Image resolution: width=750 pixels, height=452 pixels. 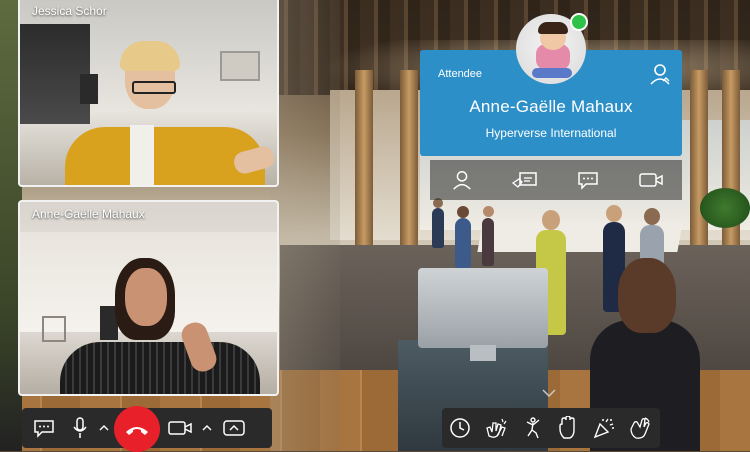 I want to click on start-video-call-button, so click(x=651, y=180).